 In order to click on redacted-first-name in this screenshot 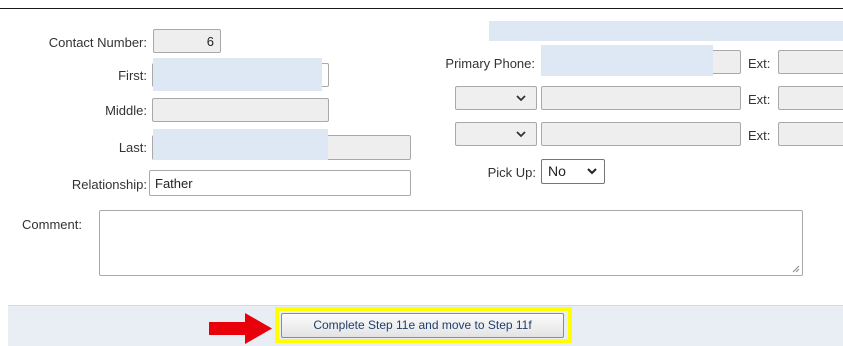, I will do `click(237, 74)`.